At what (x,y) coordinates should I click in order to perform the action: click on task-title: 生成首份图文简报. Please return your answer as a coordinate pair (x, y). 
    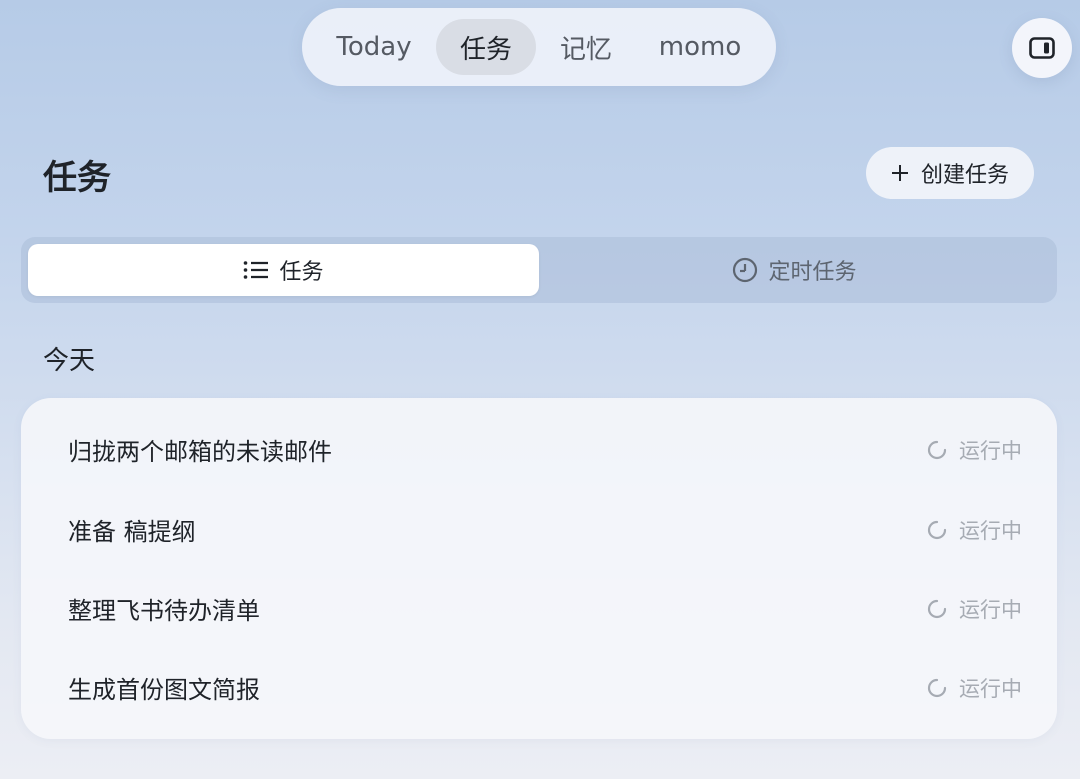
    Looking at the image, I should click on (164, 690).